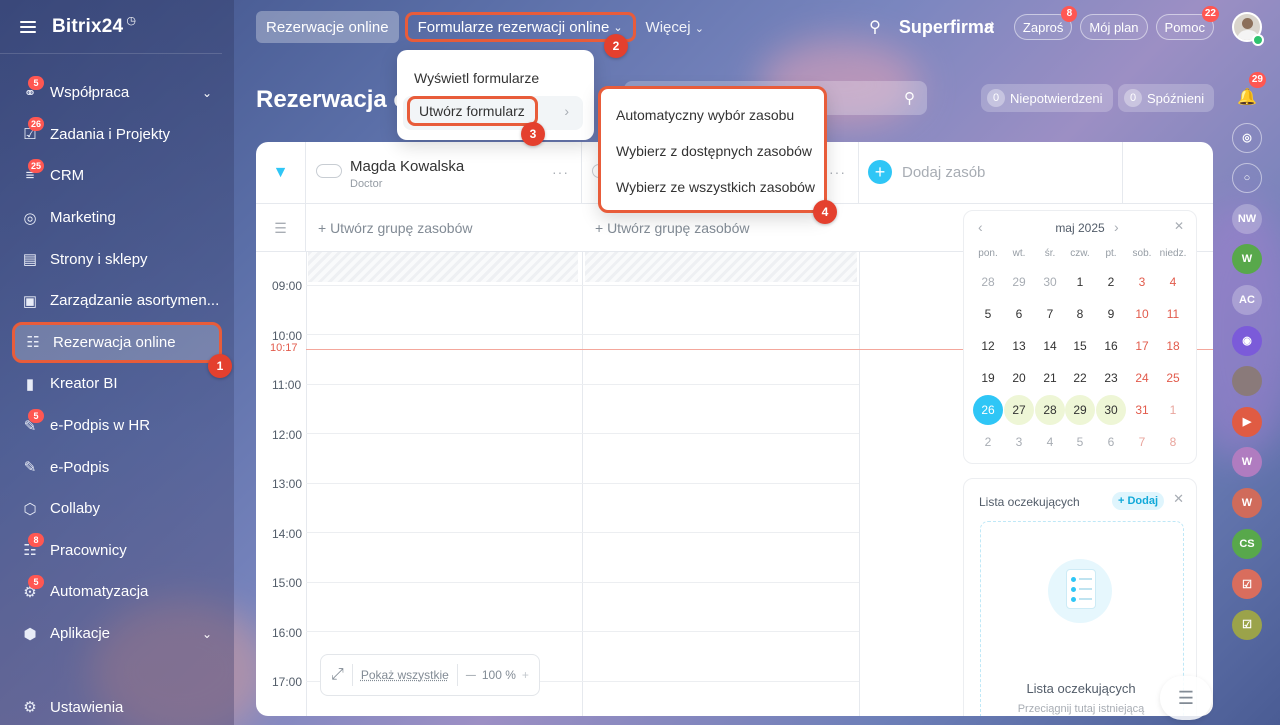 The width and height of the screenshot is (1280, 725). Describe the element at coordinates (117, 93) in the screenshot. I see `sidebar-item-wspolpraca: ⚭ 5 Współpraca ⌄` at that location.